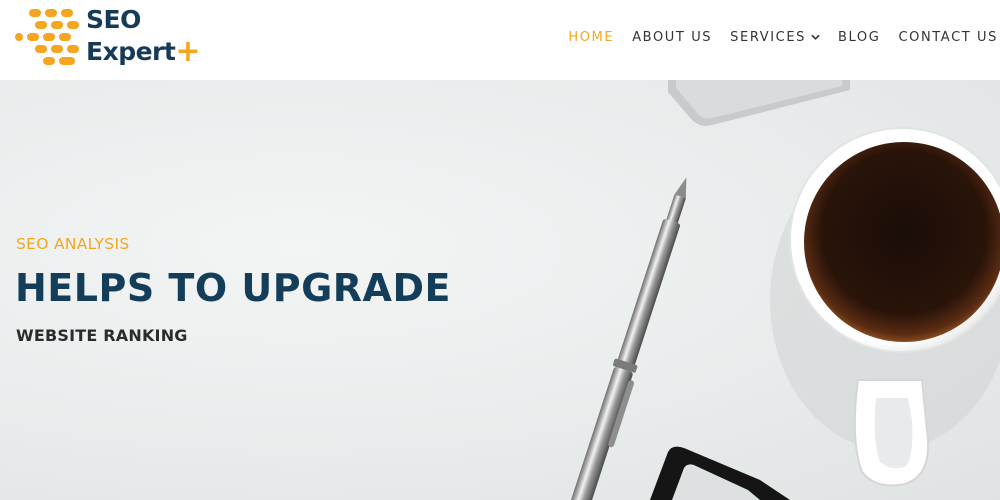  I want to click on nav-item-services-label: SERVICES, so click(768, 37).